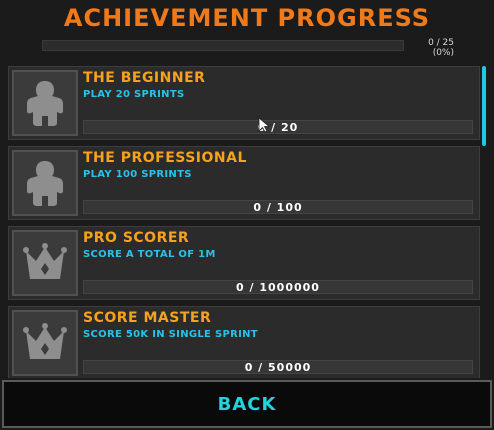  Describe the element at coordinates (149, 254) in the screenshot. I see `achievement-description: SCORE A TOTAL OF 1M` at that location.